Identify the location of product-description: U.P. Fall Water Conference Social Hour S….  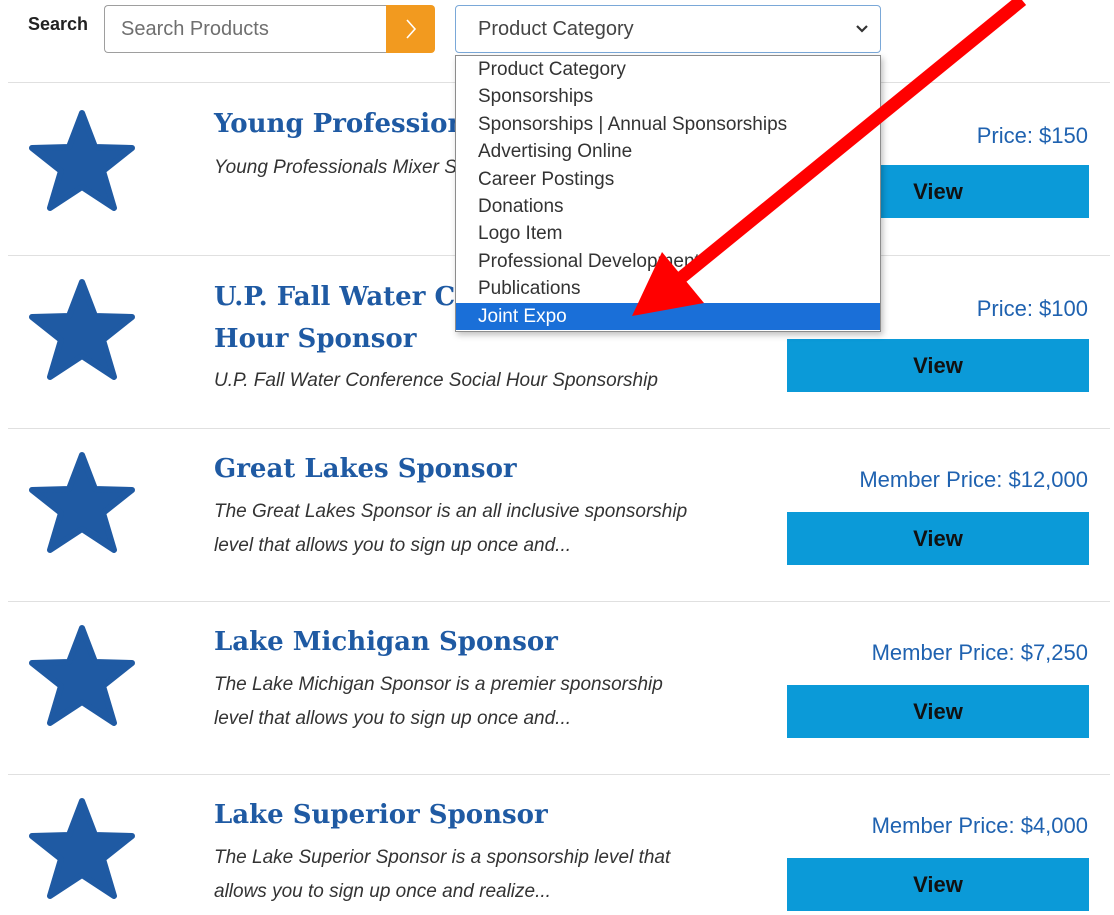
(436, 380).